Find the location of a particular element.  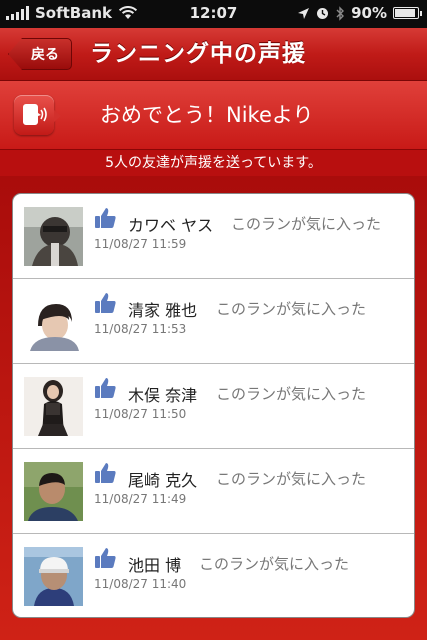

cheer-banner: おめでとう！Nikeより is located at coordinates (213, 115).